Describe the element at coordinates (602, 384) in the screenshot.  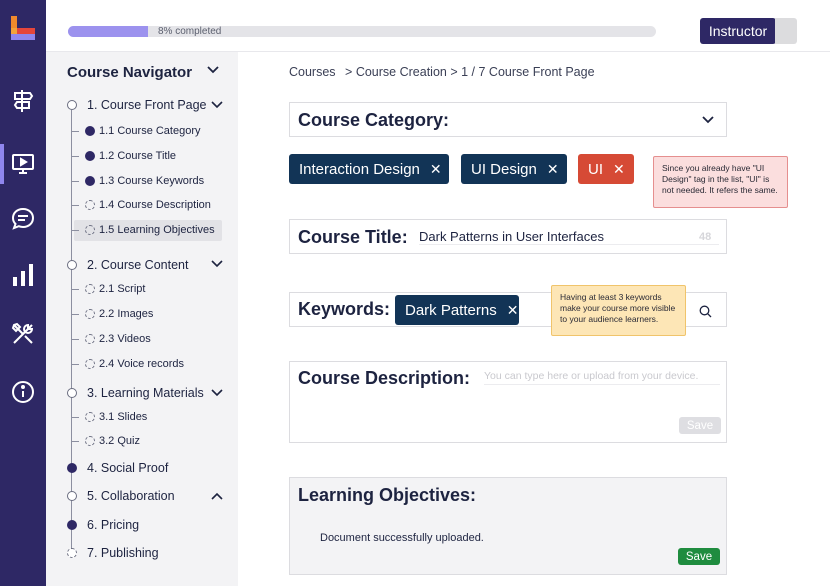
I see `description-underline` at that location.